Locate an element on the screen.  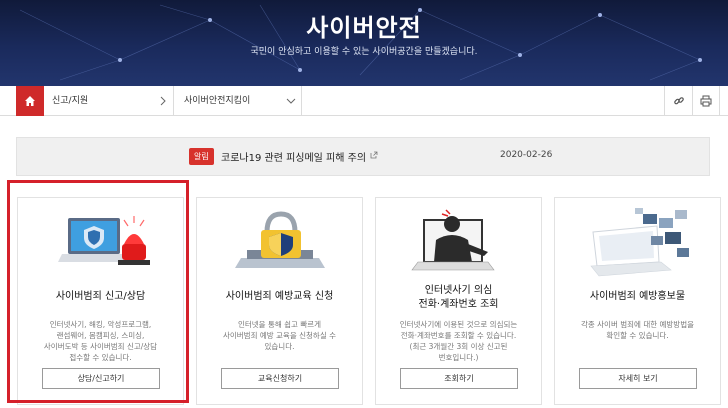
notice-badge: 알림 is located at coordinates (201, 156).